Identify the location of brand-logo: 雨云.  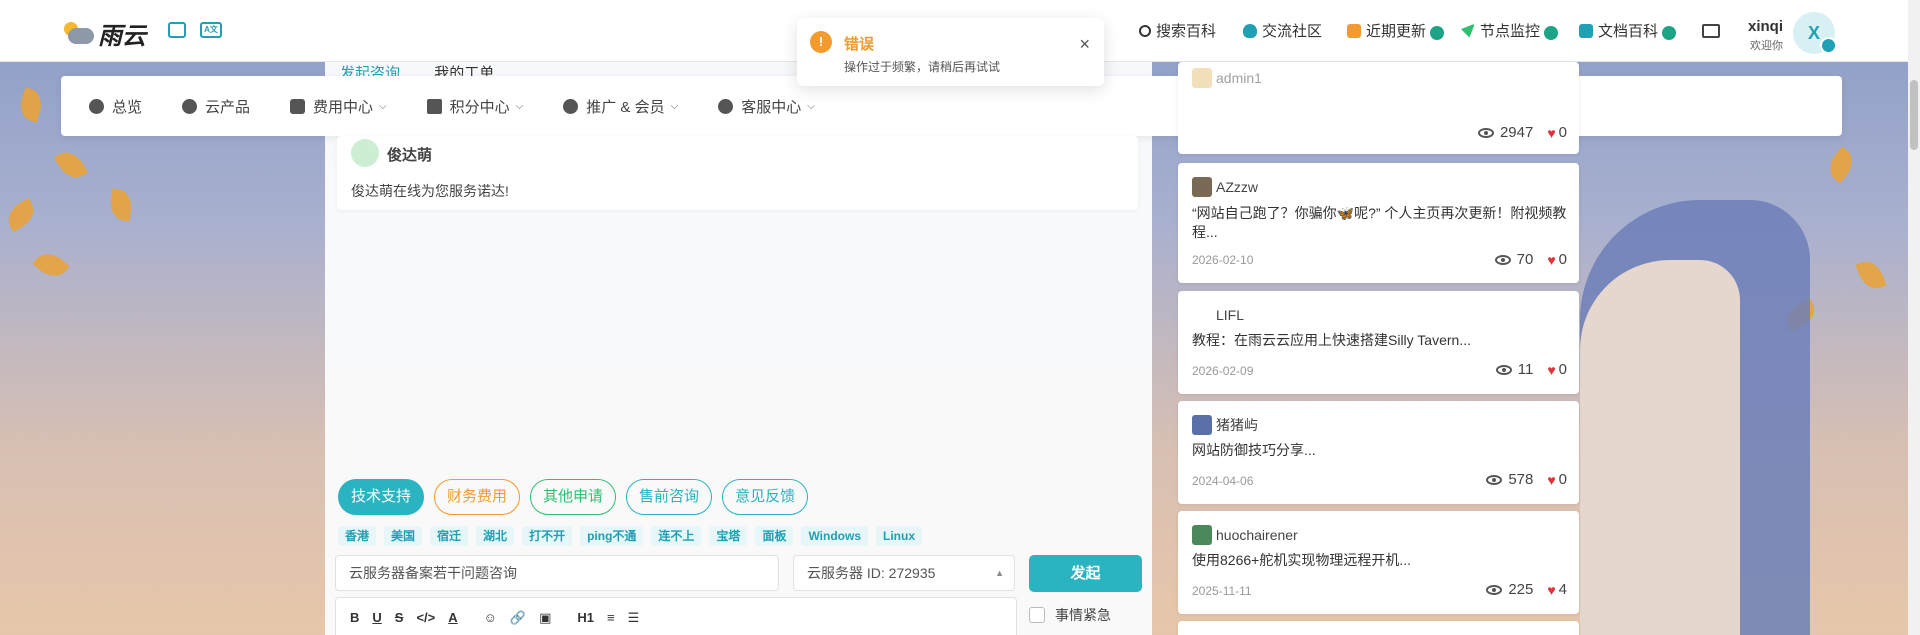
(103, 33).